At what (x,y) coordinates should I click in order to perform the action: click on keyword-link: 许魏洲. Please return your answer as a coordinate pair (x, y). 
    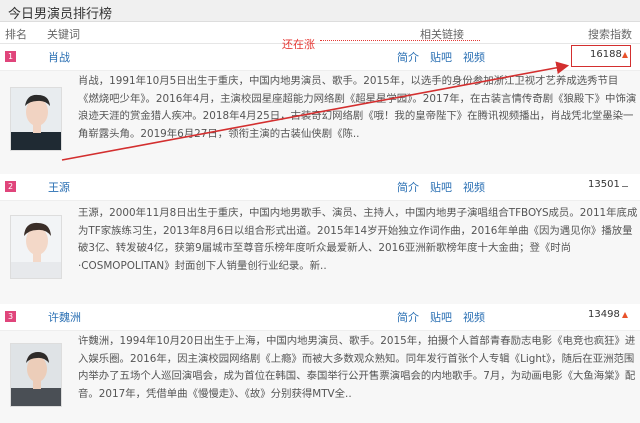
    Looking at the image, I should click on (64, 317).